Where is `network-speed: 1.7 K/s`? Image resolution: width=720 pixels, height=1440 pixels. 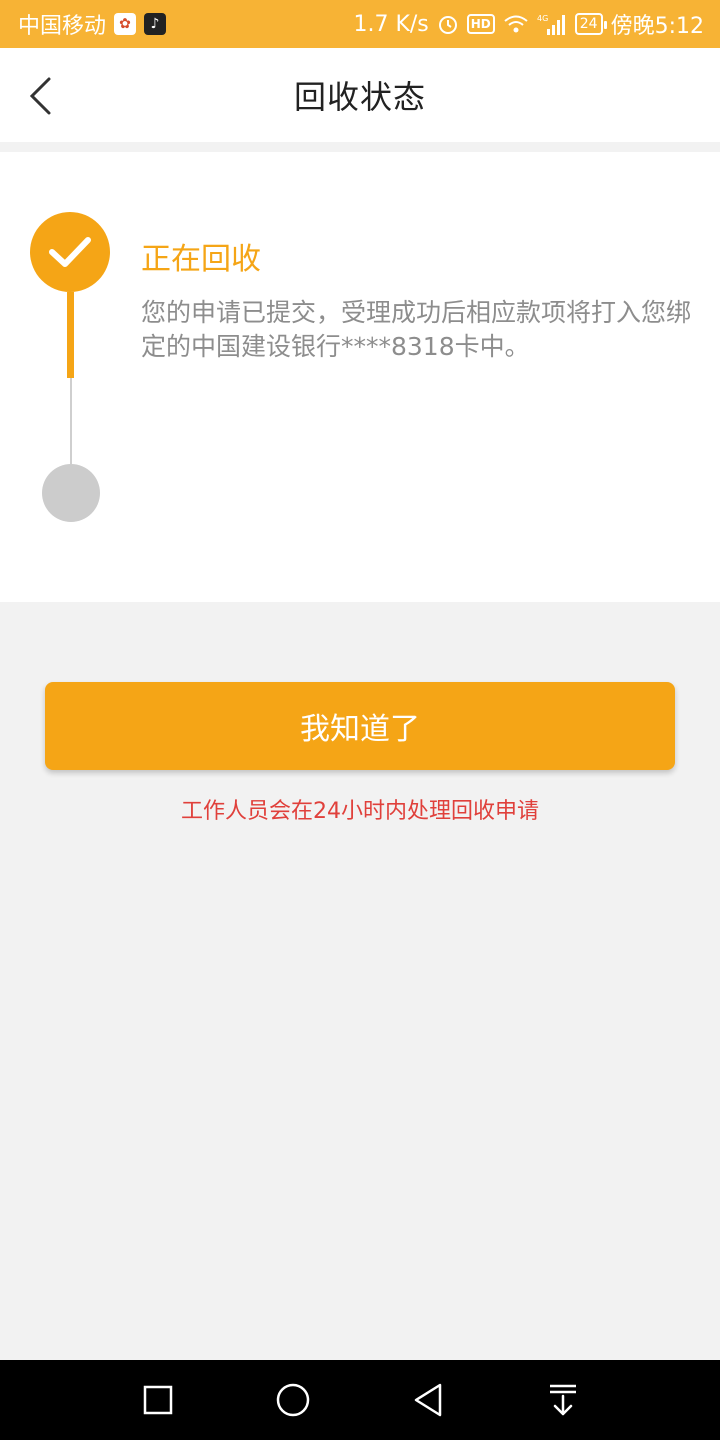 network-speed: 1.7 K/s is located at coordinates (391, 24).